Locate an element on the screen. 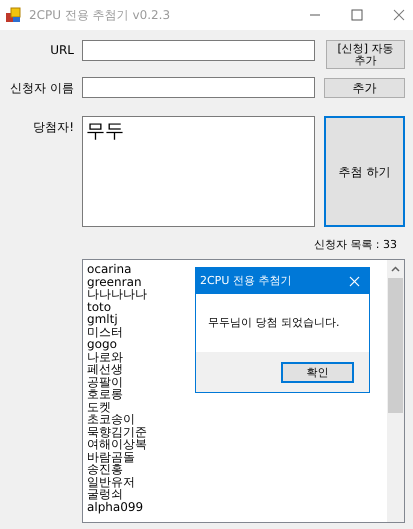 The width and height of the screenshot is (413, 529). url-input is located at coordinates (198, 50).